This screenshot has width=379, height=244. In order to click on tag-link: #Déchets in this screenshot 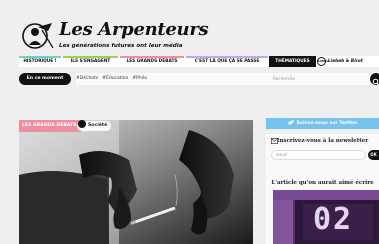, I will do `click(87, 78)`.